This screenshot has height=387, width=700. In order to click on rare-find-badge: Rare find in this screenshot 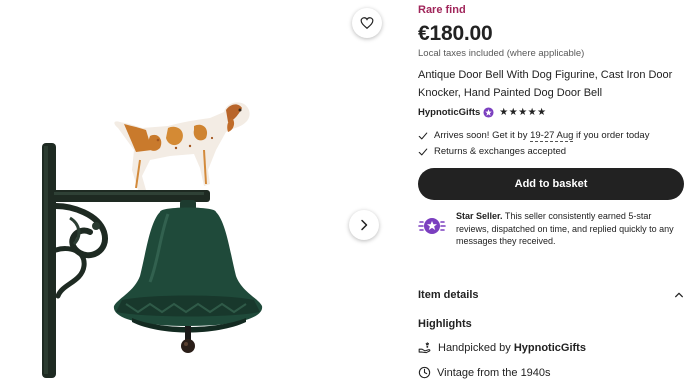, I will do `click(442, 10)`.